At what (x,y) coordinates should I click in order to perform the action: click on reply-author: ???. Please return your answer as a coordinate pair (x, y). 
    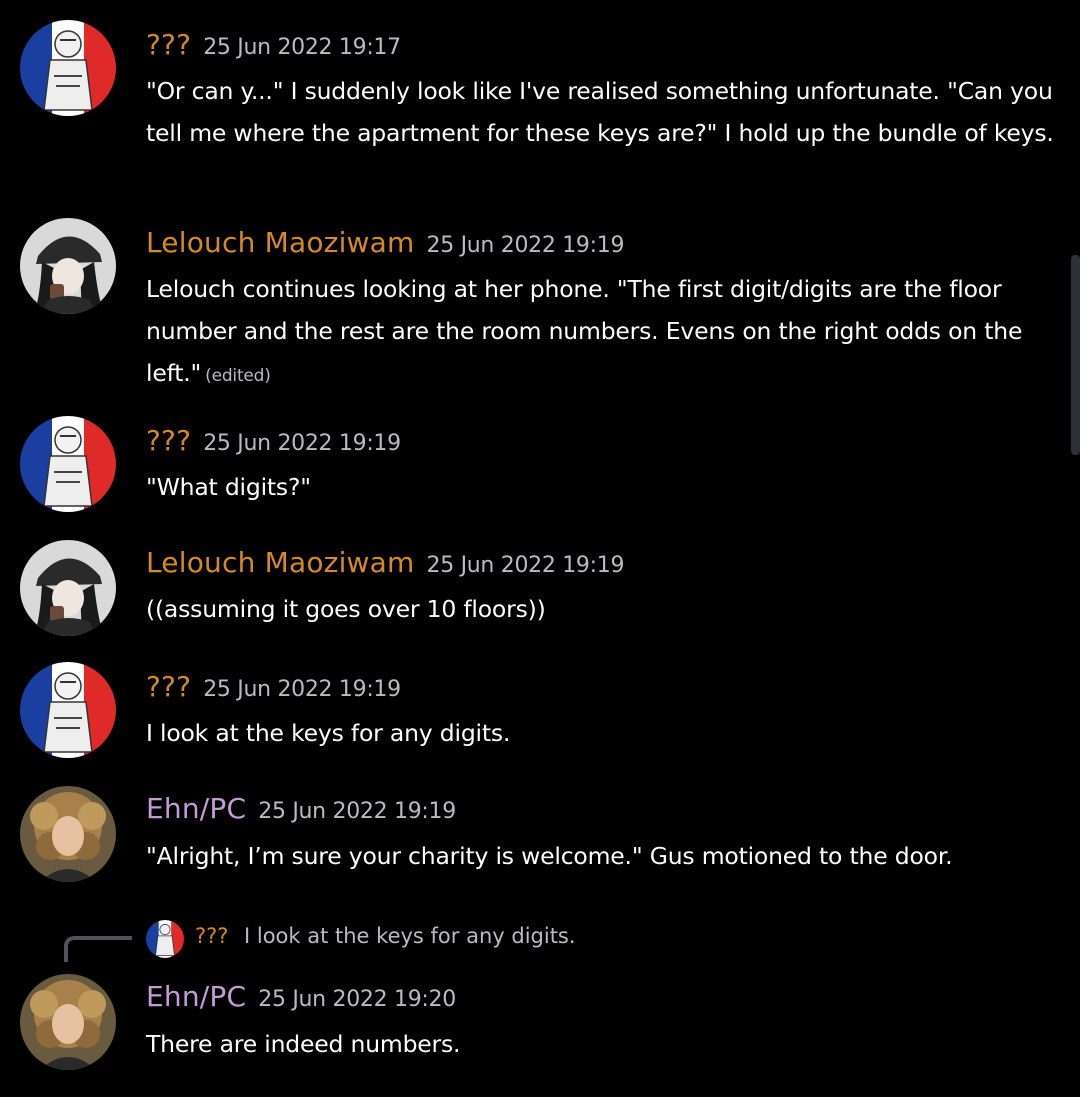
    Looking at the image, I should click on (211, 936).